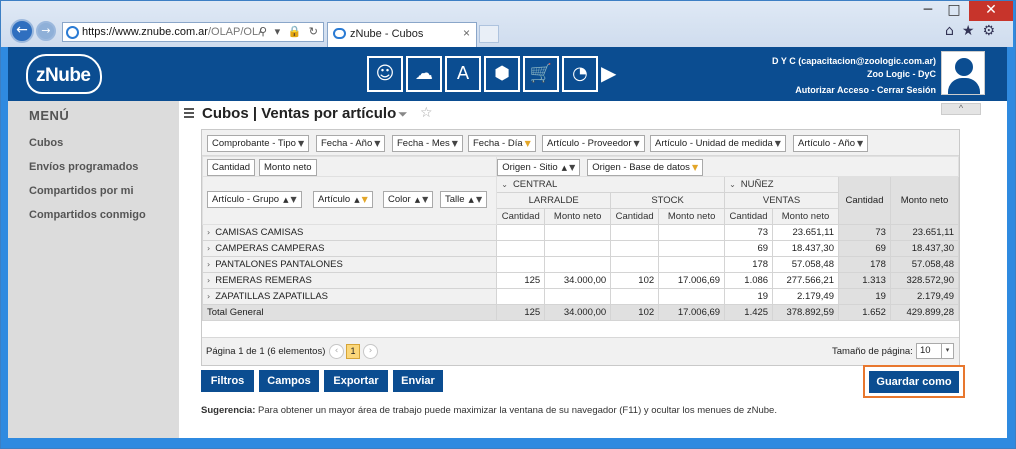 This screenshot has width=1016, height=449. What do you see at coordinates (403, 114) in the screenshot?
I see `filter-icon: ⏷` at bounding box center [403, 114].